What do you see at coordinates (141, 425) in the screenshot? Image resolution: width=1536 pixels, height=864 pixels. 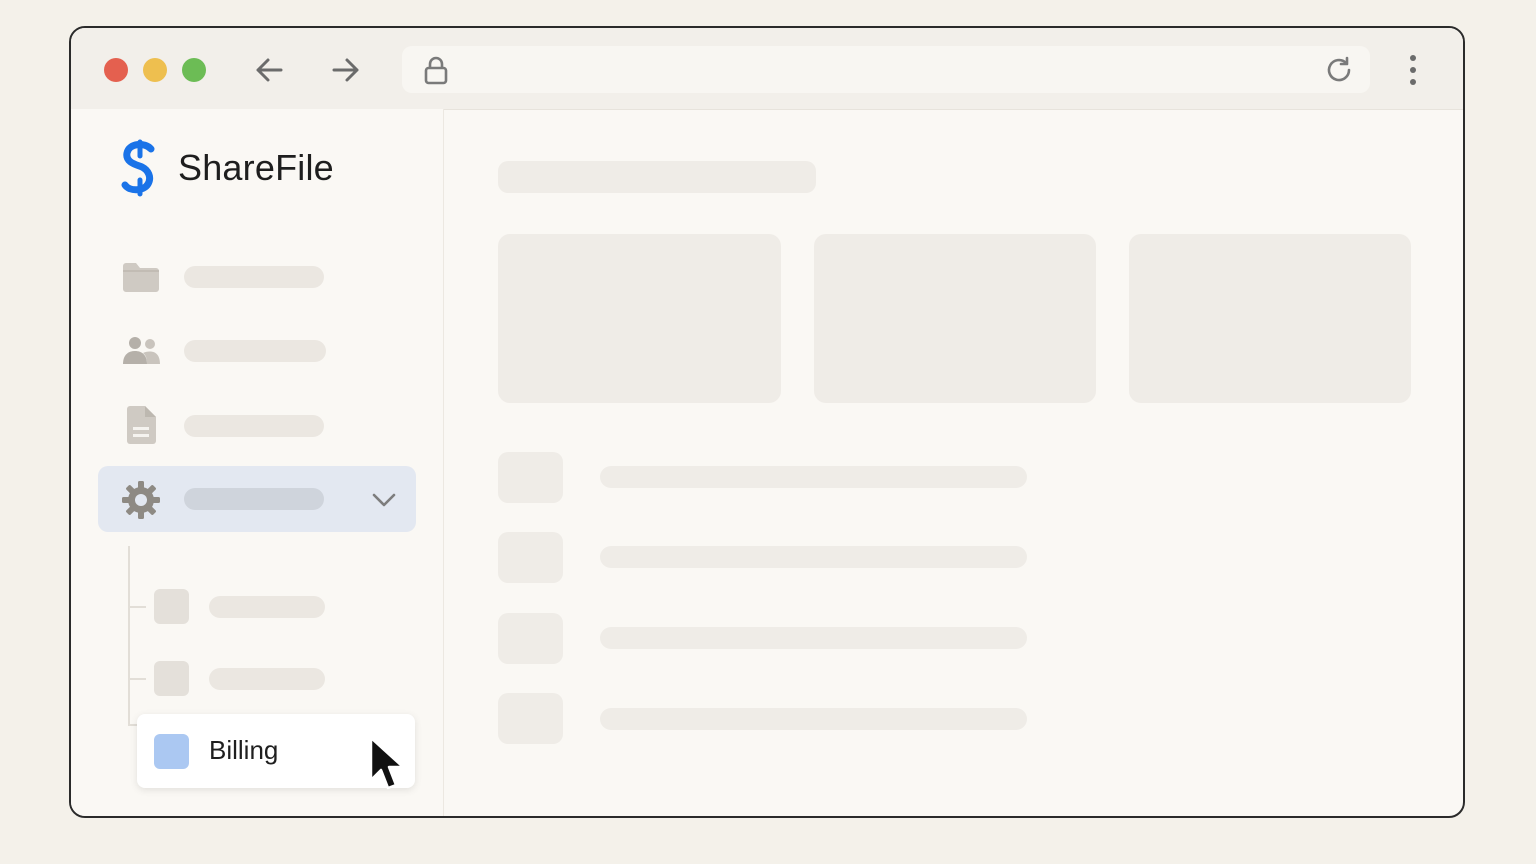 I see `document-icon` at bounding box center [141, 425].